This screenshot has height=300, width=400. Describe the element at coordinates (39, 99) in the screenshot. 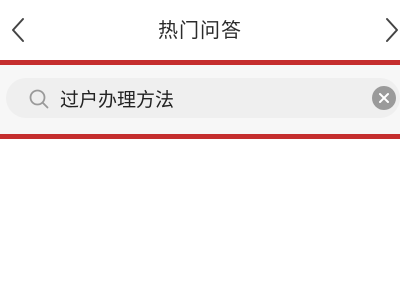

I see `search-icon` at that location.